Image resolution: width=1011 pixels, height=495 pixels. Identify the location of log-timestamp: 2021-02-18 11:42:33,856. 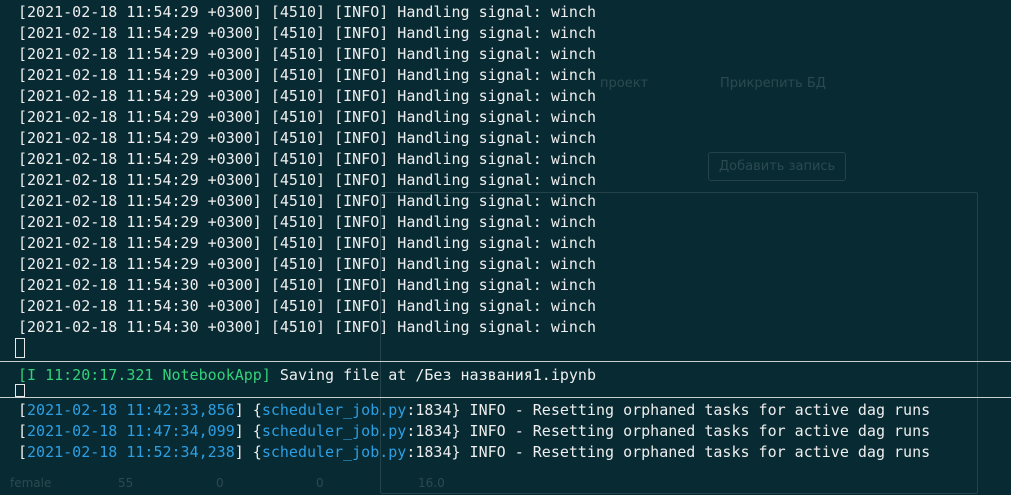
(131, 410).